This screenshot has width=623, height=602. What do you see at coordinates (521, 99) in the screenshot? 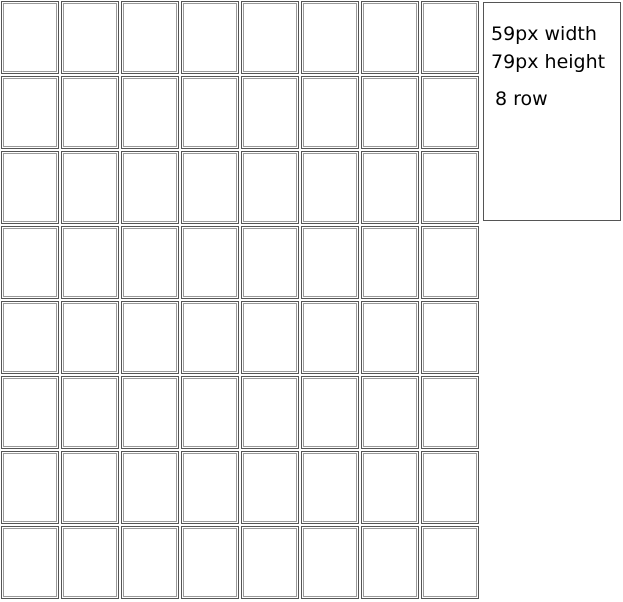
I see `note-row-text: 8 row` at bounding box center [521, 99].